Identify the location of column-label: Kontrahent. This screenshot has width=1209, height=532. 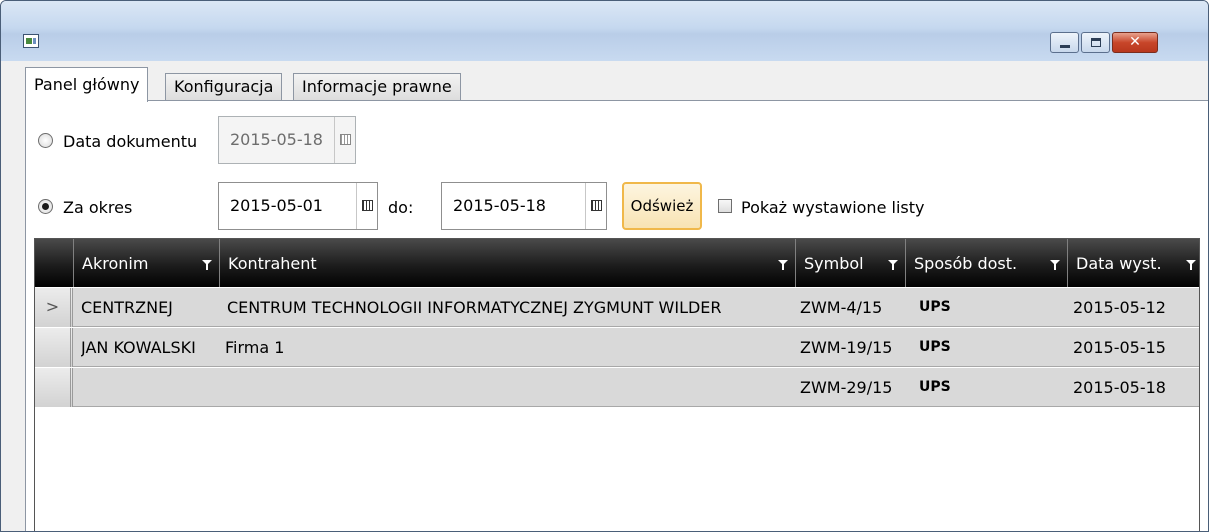
(272, 263).